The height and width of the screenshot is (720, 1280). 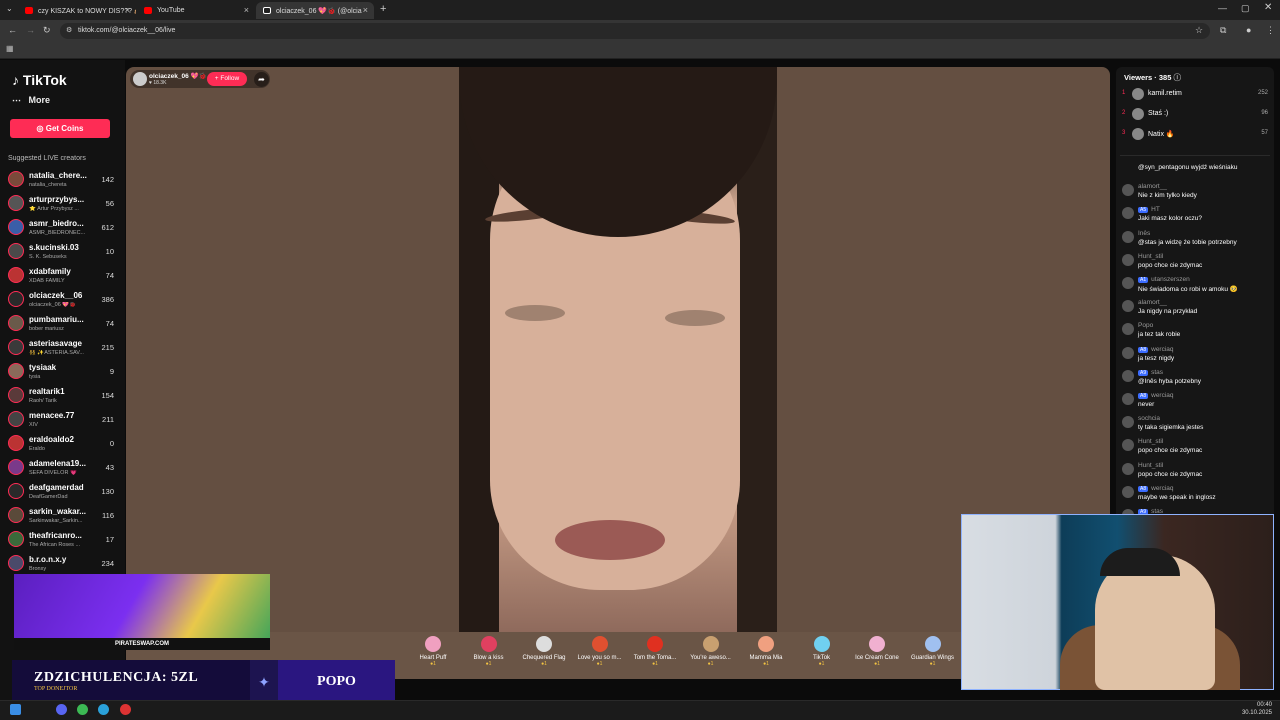 I want to click on menu-icon: ⋮, so click(x=1270, y=30).